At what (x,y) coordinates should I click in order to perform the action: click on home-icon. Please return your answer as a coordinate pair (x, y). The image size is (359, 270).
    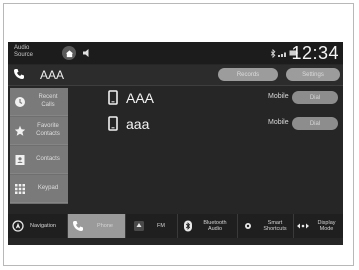
    Looking at the image, I should click on (69, 53).